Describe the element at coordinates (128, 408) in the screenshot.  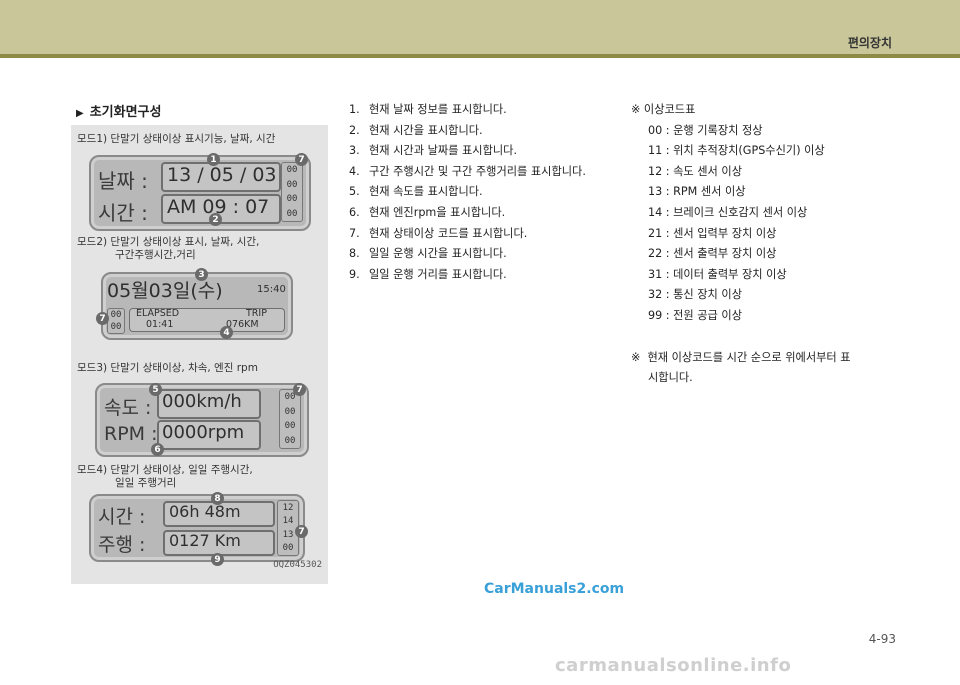
I see `mode3-row1-label: 속도 :` at that location.